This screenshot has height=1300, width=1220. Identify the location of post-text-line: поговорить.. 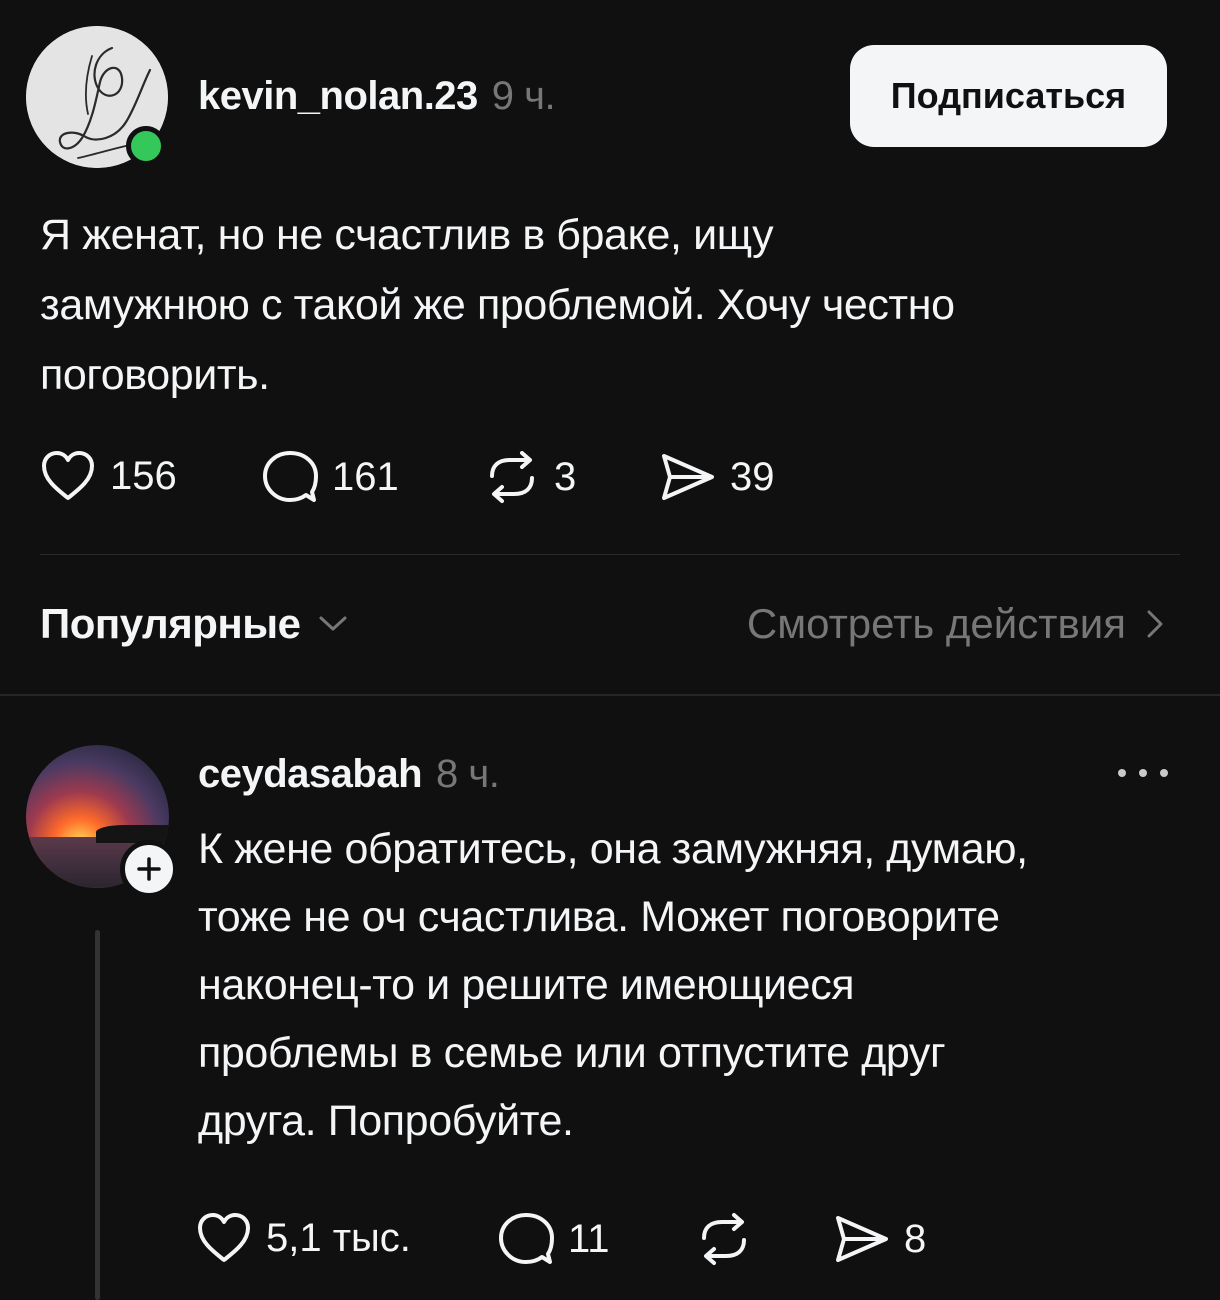
(155, 375).